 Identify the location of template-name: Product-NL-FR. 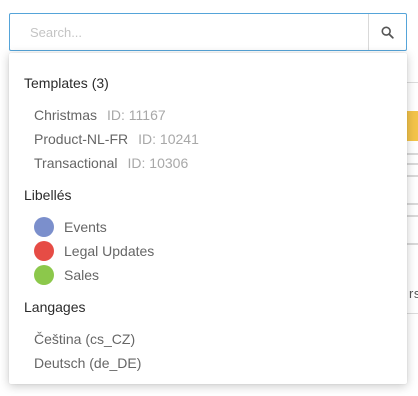
(81, 139).